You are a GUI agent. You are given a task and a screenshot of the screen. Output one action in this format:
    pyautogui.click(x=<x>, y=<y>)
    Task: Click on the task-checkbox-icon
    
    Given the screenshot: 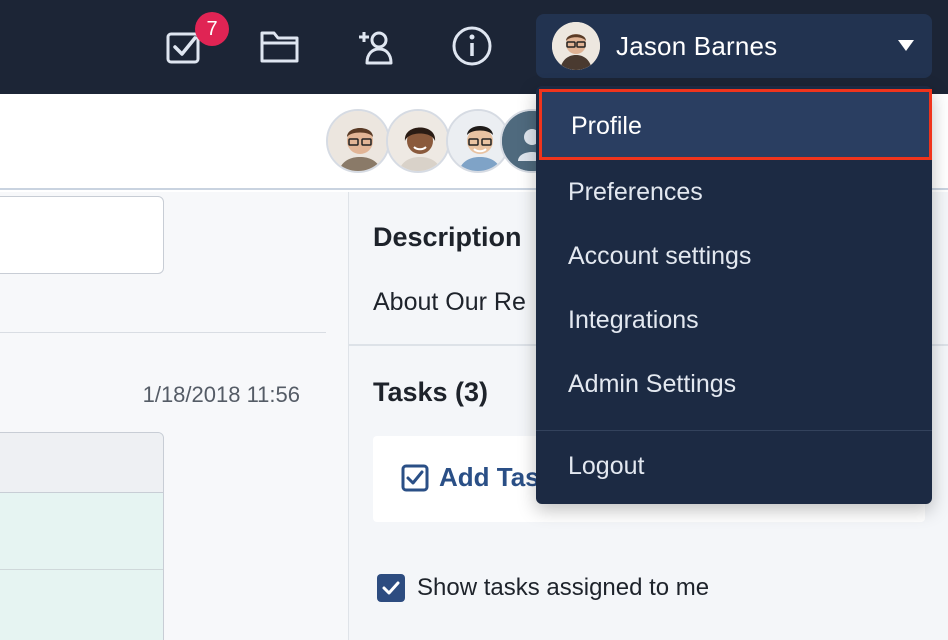 What is the action you would take?
    pyautogui.click(x=415, y=478)
    